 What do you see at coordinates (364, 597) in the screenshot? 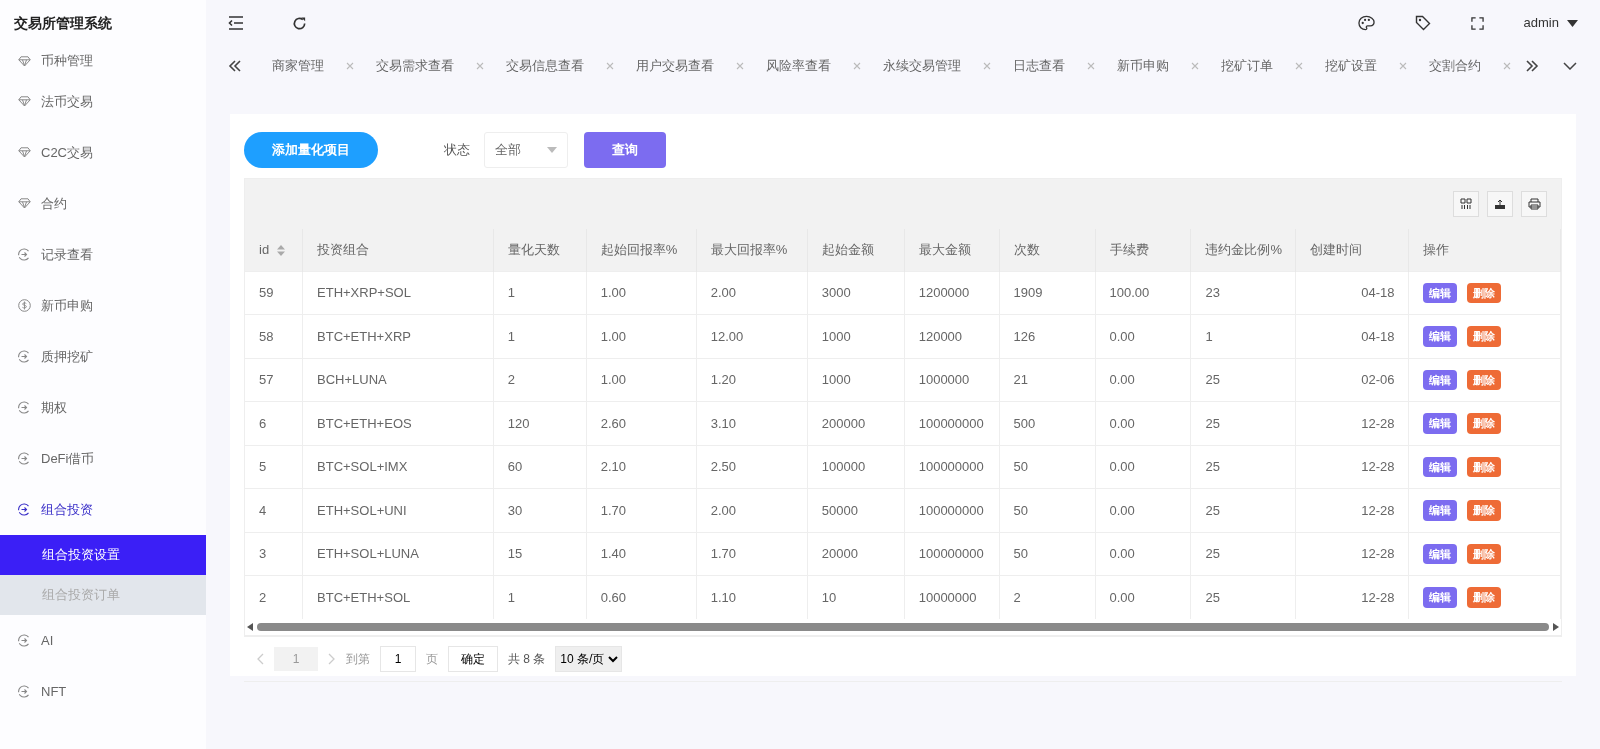
I see `table-cell: BTC+ETH+SOL` at bounding box center [364, 597].